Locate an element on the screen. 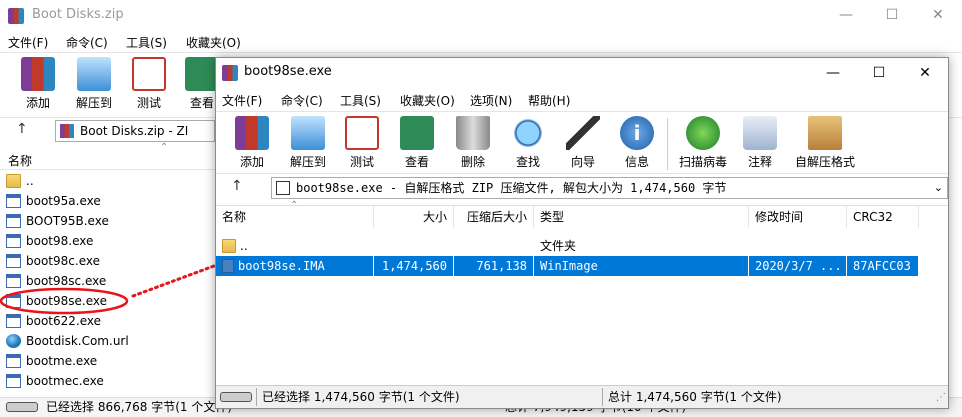 This screenshot has width=962, height=417. menu-options: 选项(N) is located at coordinates (491, 100).